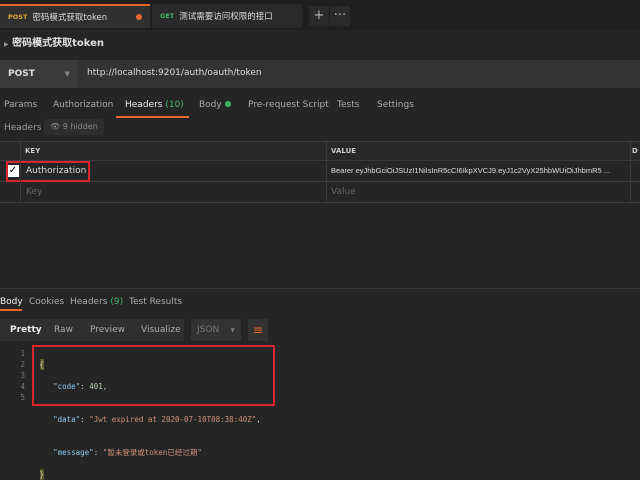 This screenshot has width=640, height=480. I want to click on tab-prerequest: Pre-request Script, so click(288, 105).